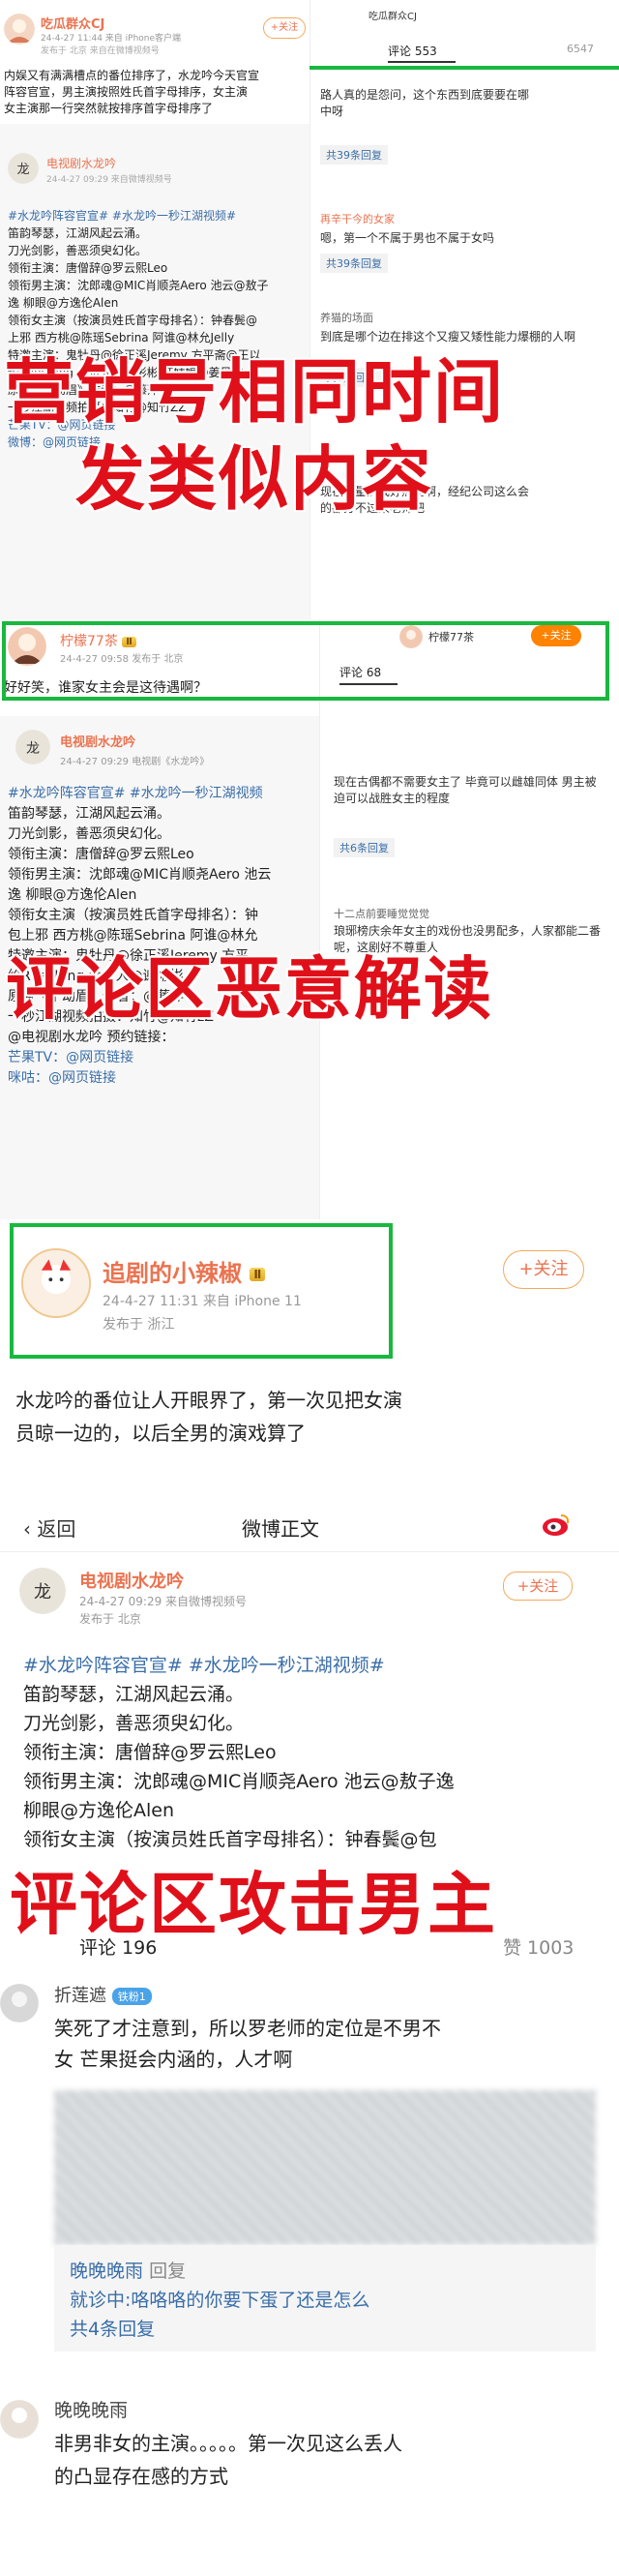  I want to click on comment-item: 到底是哪个边在排这个又瘦又矮性能力爆棚的人啊, so click(448, 337).